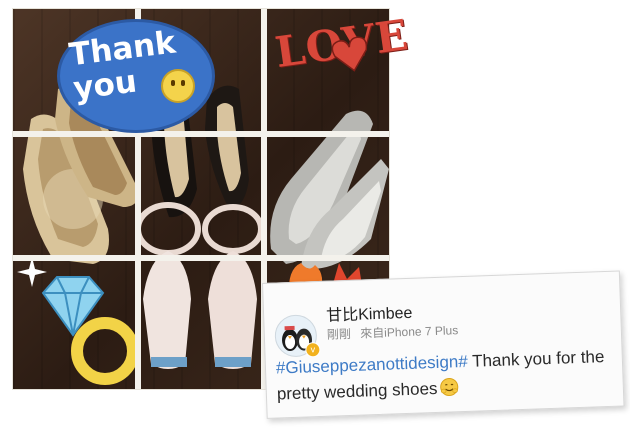 This screenshot has height=432, width=630. What do you see at coordinates (199, 285) in the screenshot?
I see `blush-ankle-strap-sandal-pair` at bounding box center [199, 285].